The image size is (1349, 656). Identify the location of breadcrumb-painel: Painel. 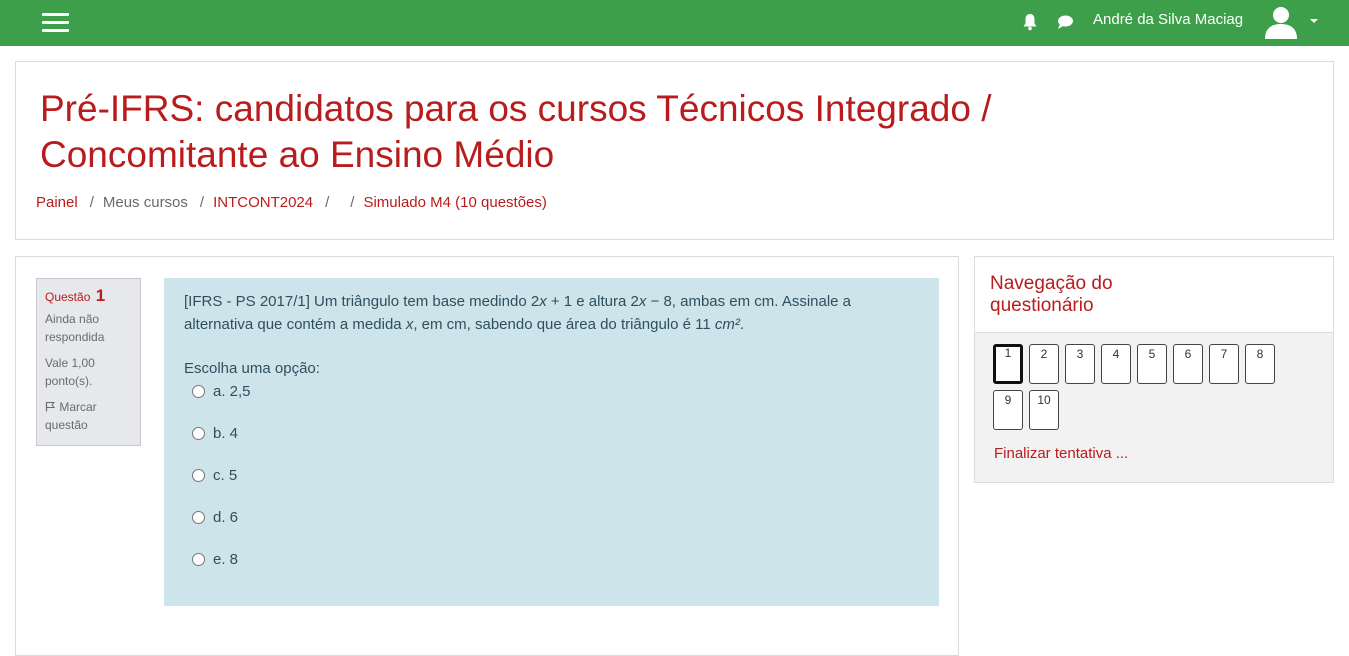
(57, 202).